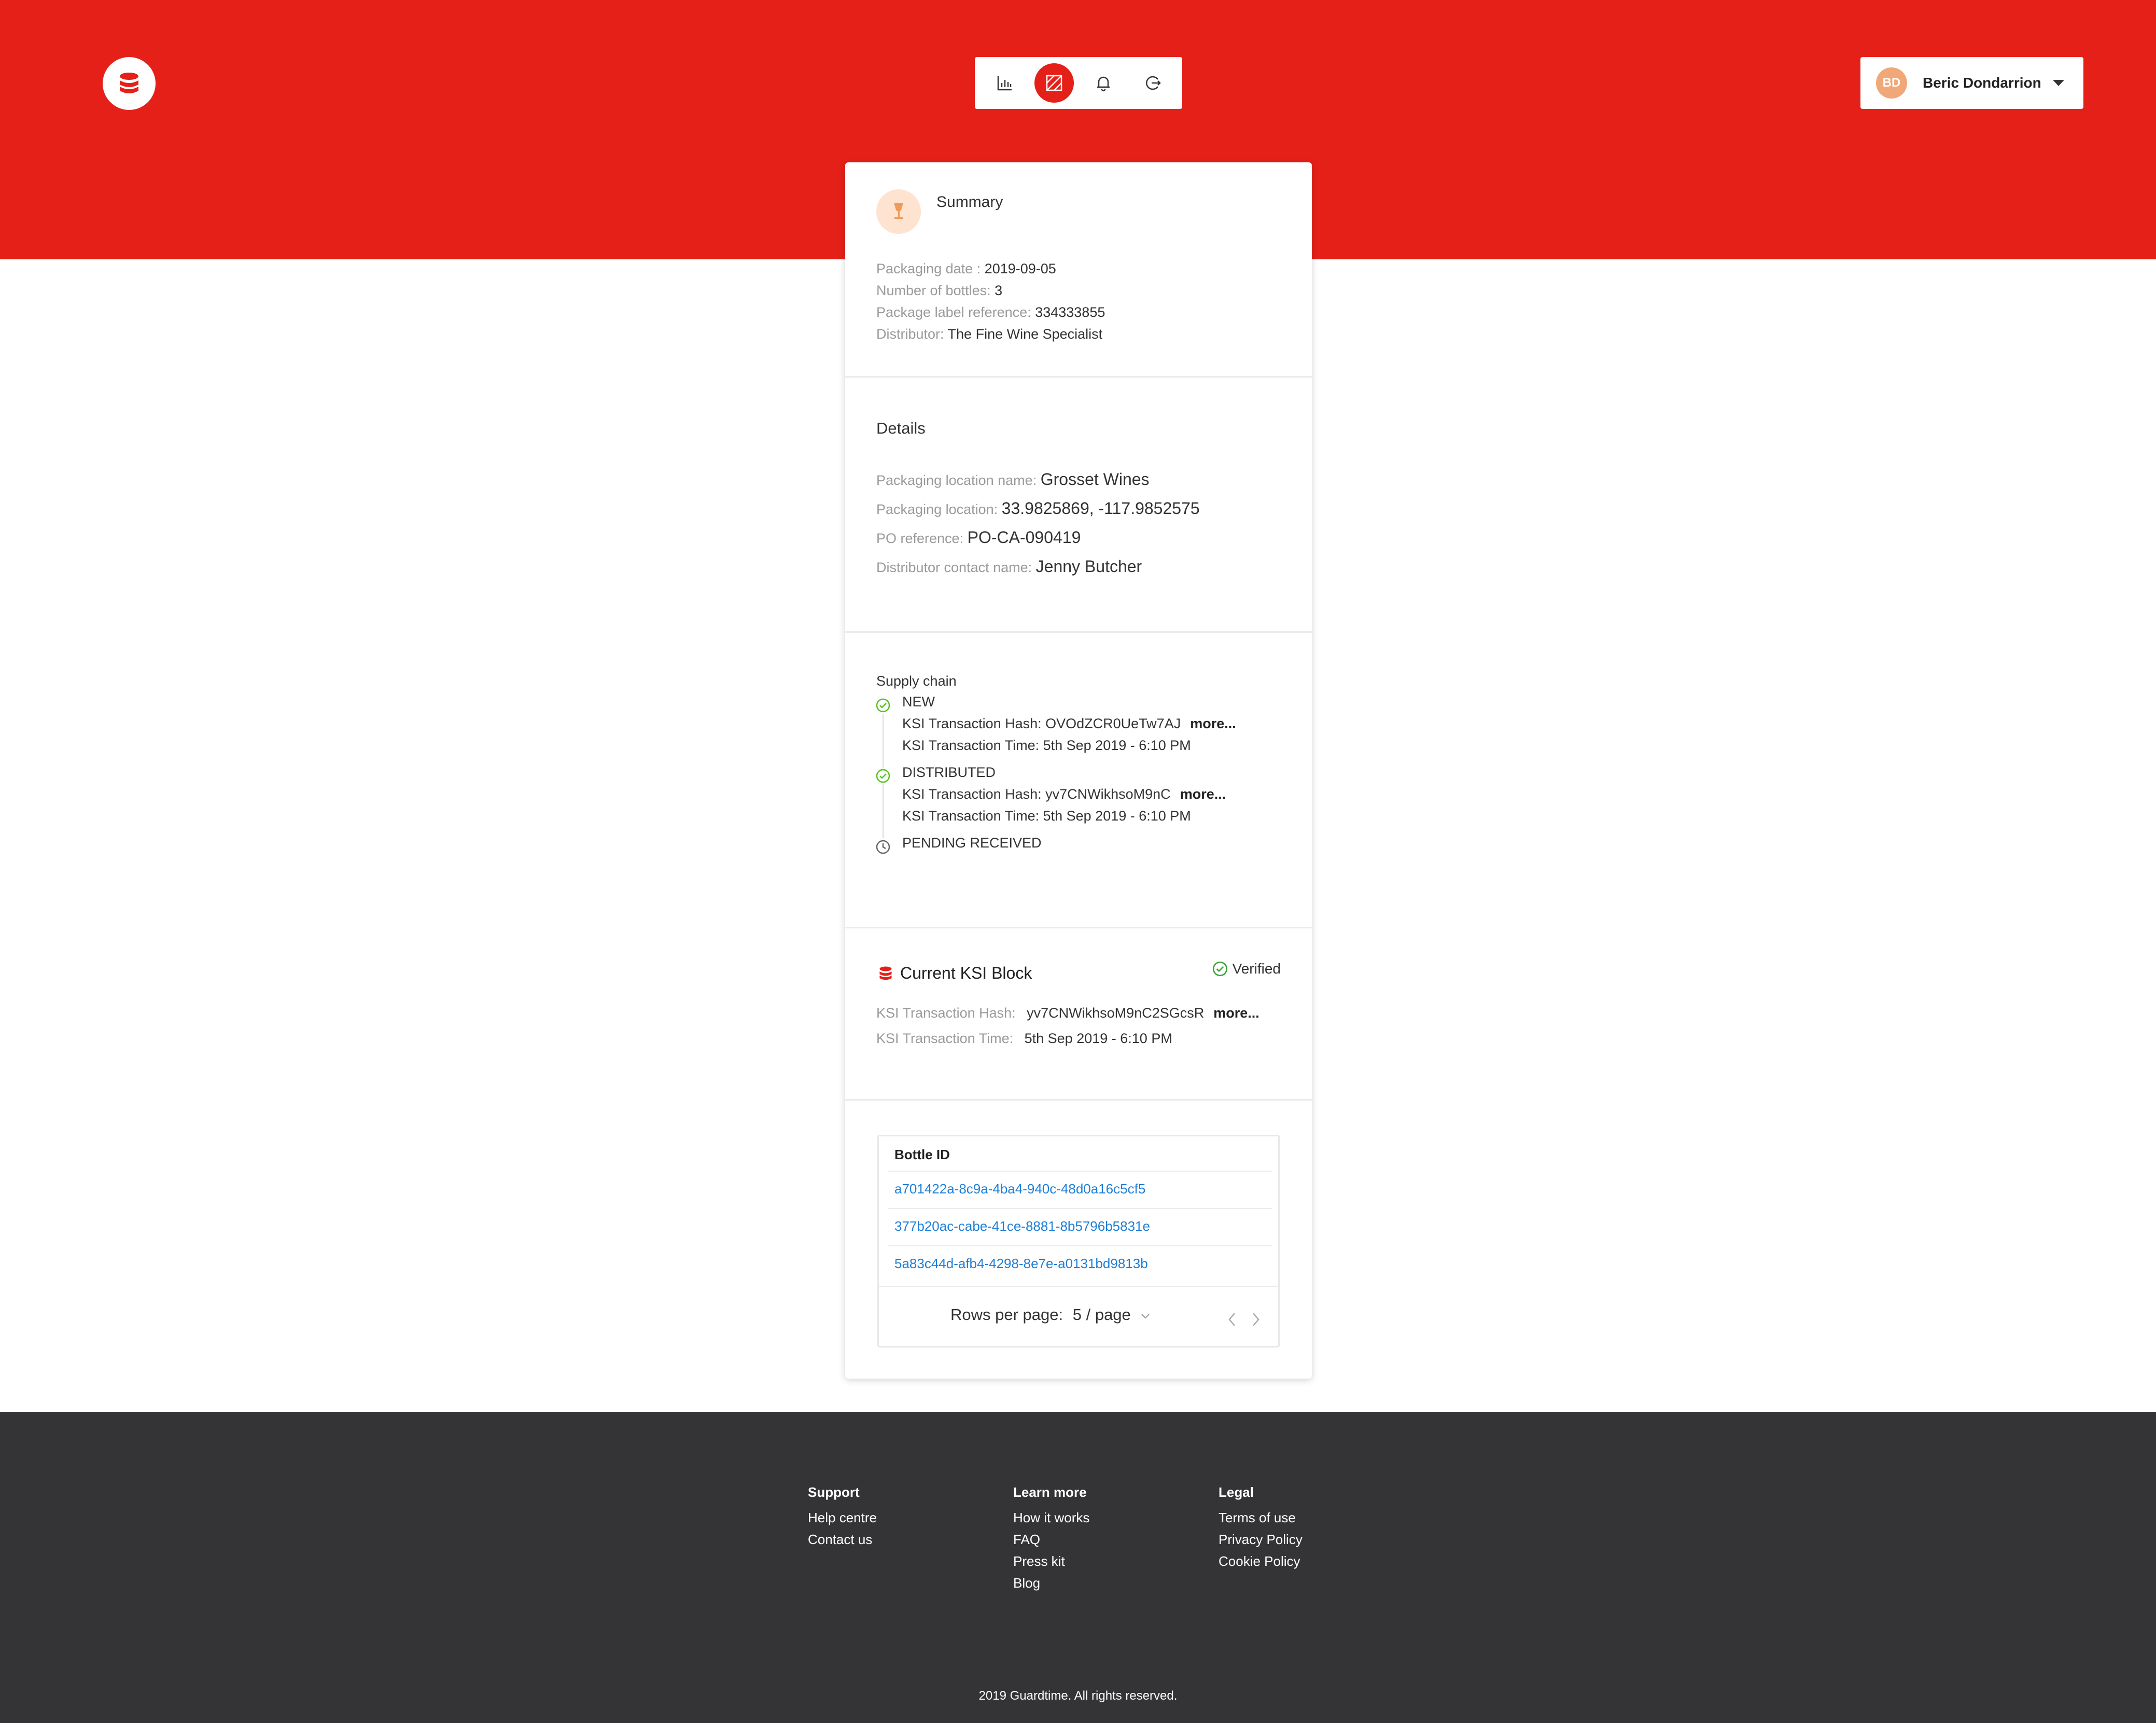  I want to click on step-status: NEW, so click(918, 702).